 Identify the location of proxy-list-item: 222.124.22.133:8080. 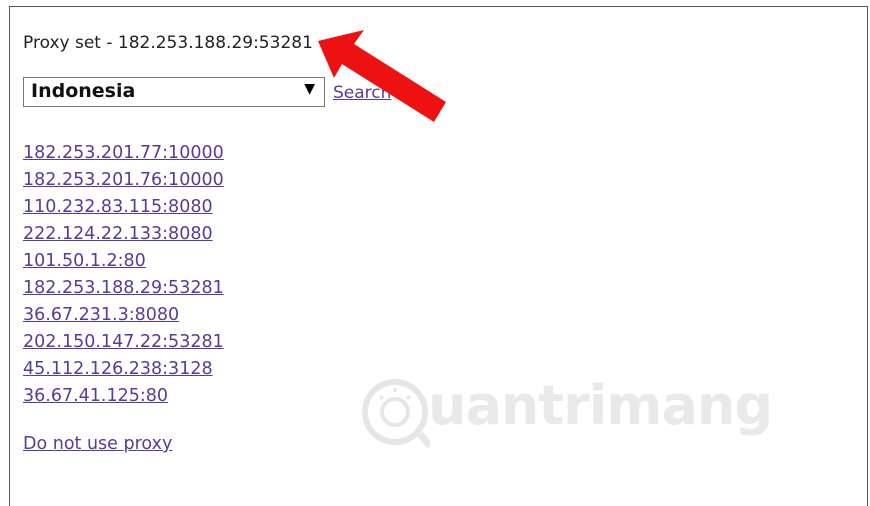
(123, 233).